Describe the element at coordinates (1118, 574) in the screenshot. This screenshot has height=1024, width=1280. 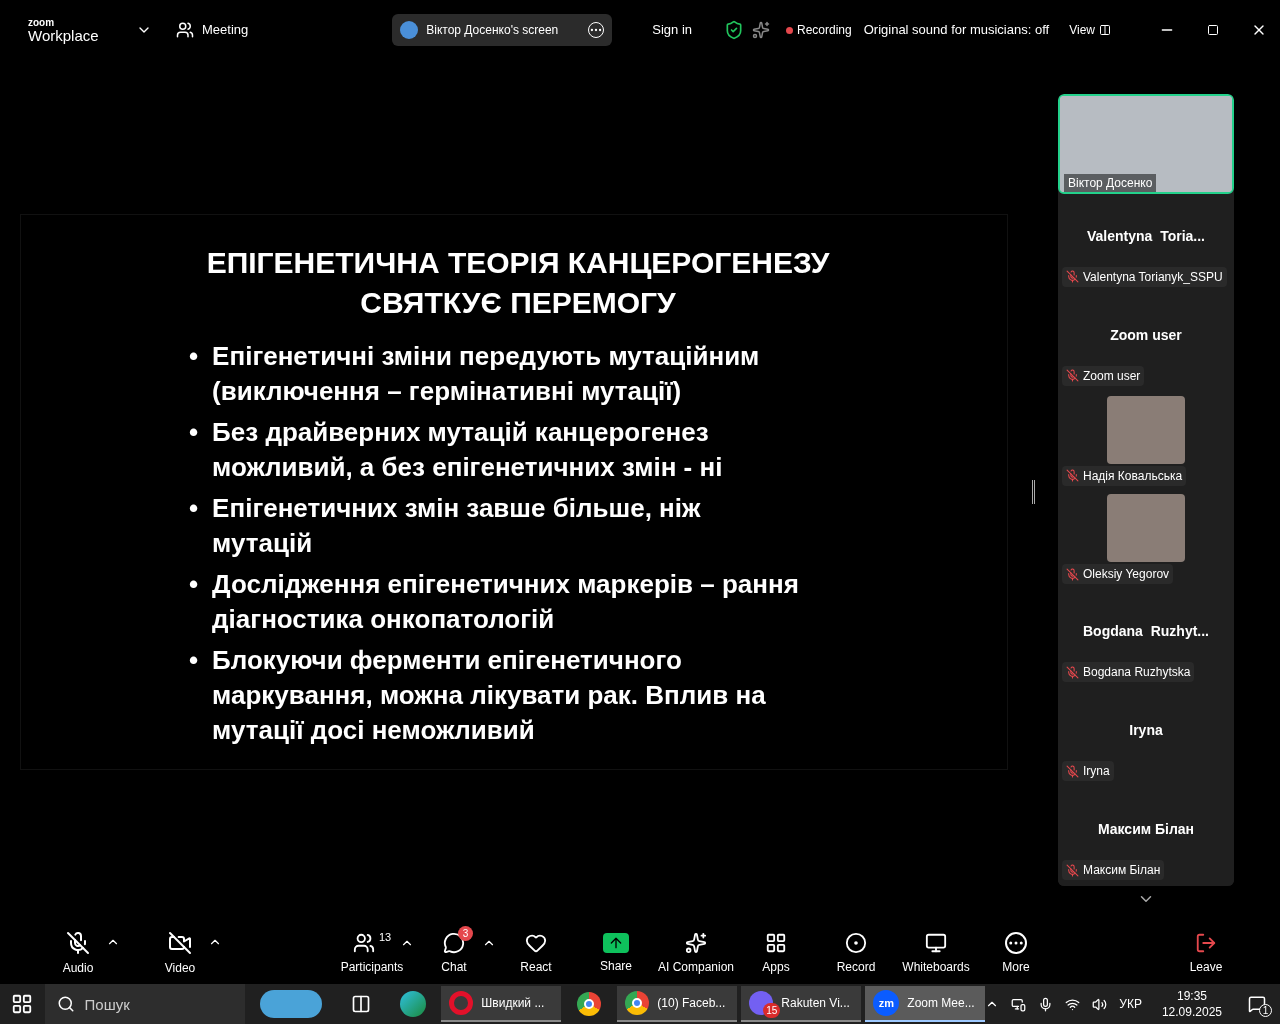
I see `participant-name-label: Oleksiy Yegorov` at that location.